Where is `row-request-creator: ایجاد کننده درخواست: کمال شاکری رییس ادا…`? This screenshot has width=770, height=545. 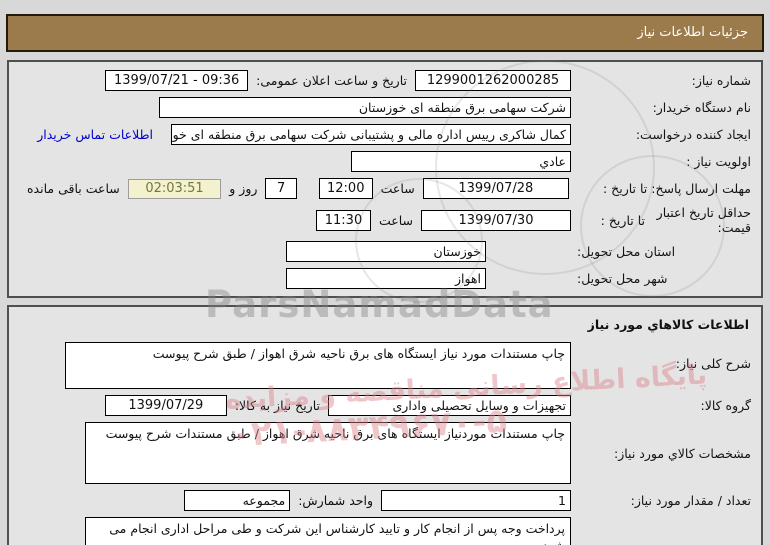 row-request-creator: ایجاد کننده درخواست: کمال شاکری رییس ادا… is located at coordinates (385, 134).